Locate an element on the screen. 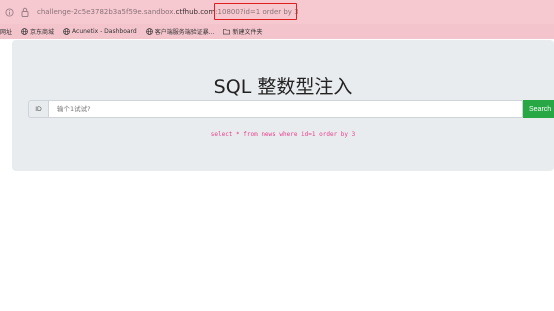 The width and height of the screenshot is (554, 311). url-query-highlight is located at coordinates (255, 11).